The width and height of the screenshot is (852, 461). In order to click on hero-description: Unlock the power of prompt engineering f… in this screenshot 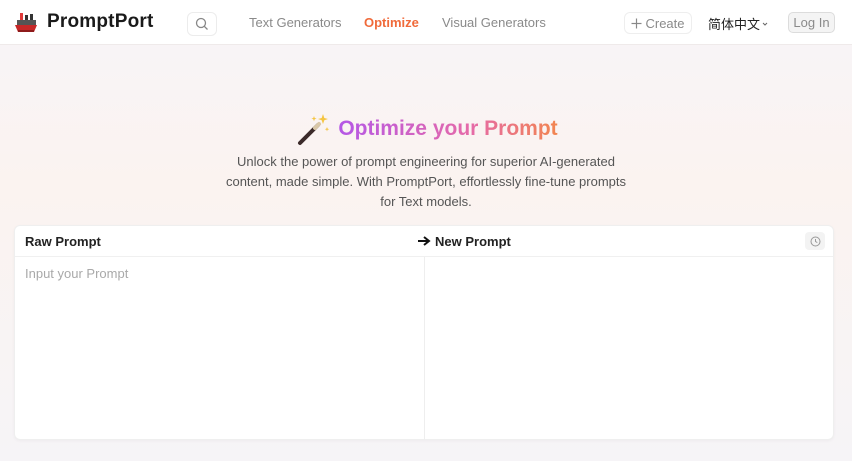, I will do `click(426, 181)`.